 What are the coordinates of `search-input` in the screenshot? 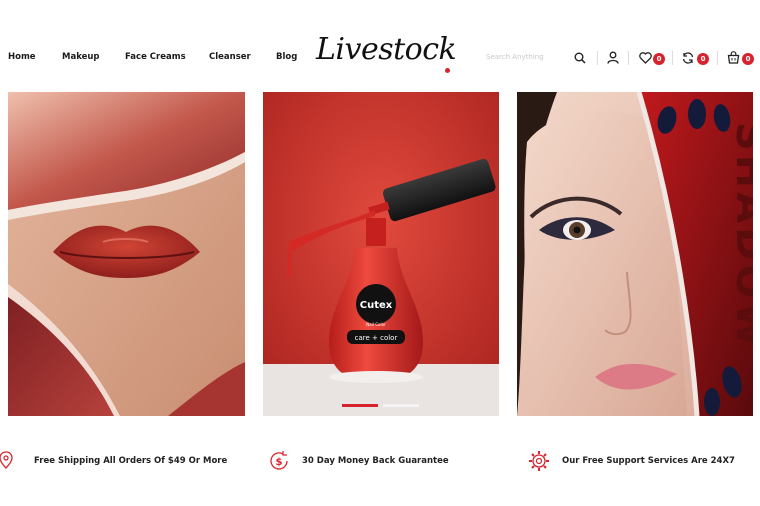 It's located at (526, 57).